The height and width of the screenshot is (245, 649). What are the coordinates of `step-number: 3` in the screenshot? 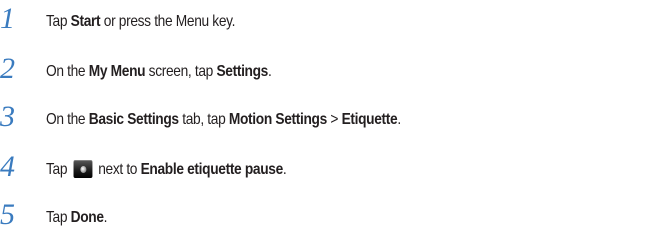 It's located at (7, 116).